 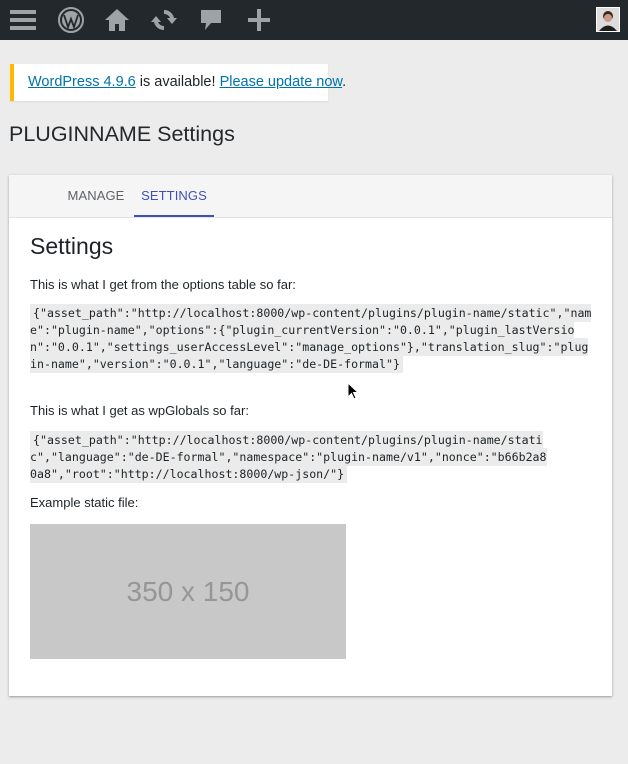 I want to click on placeholder-image-text: 350 x 150, so click(x=188, y=591).